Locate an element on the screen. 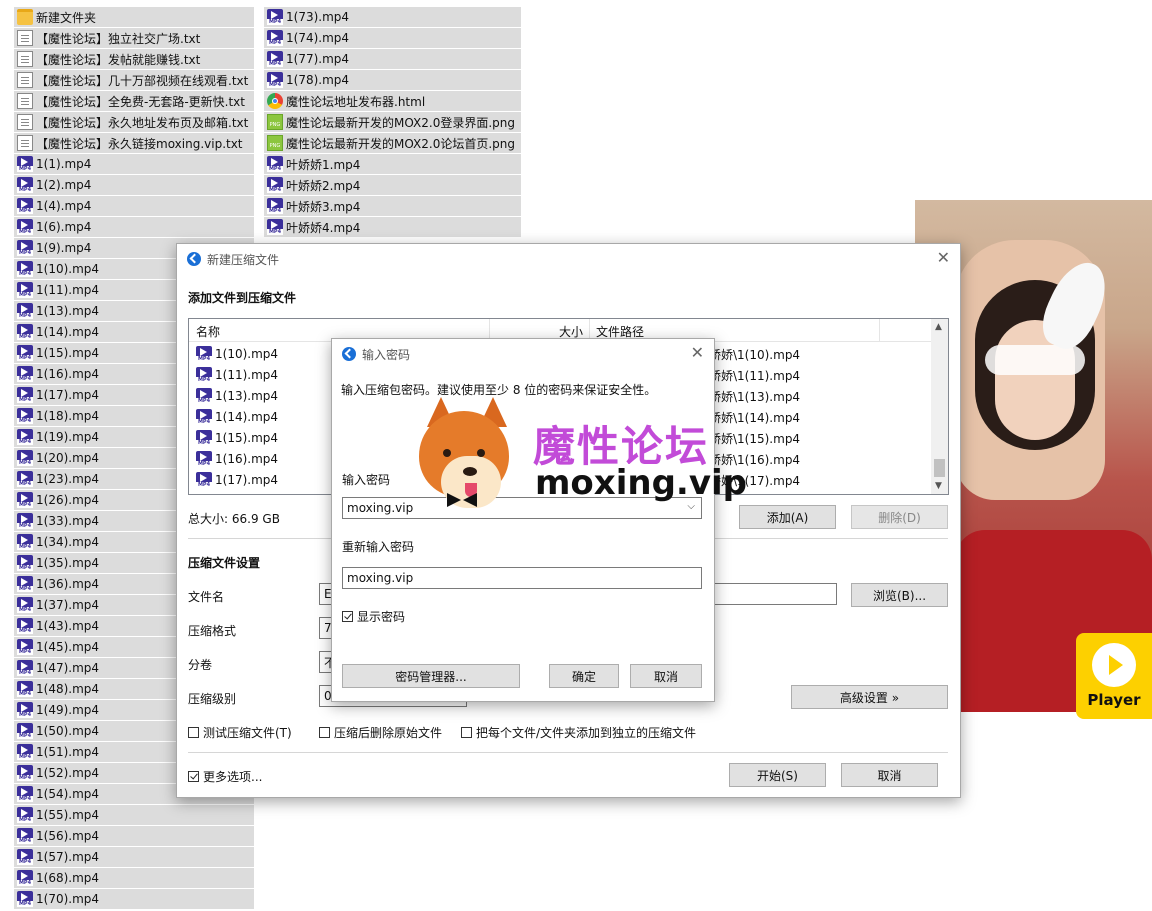 The height and width of the screenshot is (911, 1152). file-item: 叶娇娇3.mp4 is located at coordinates (392, 206).